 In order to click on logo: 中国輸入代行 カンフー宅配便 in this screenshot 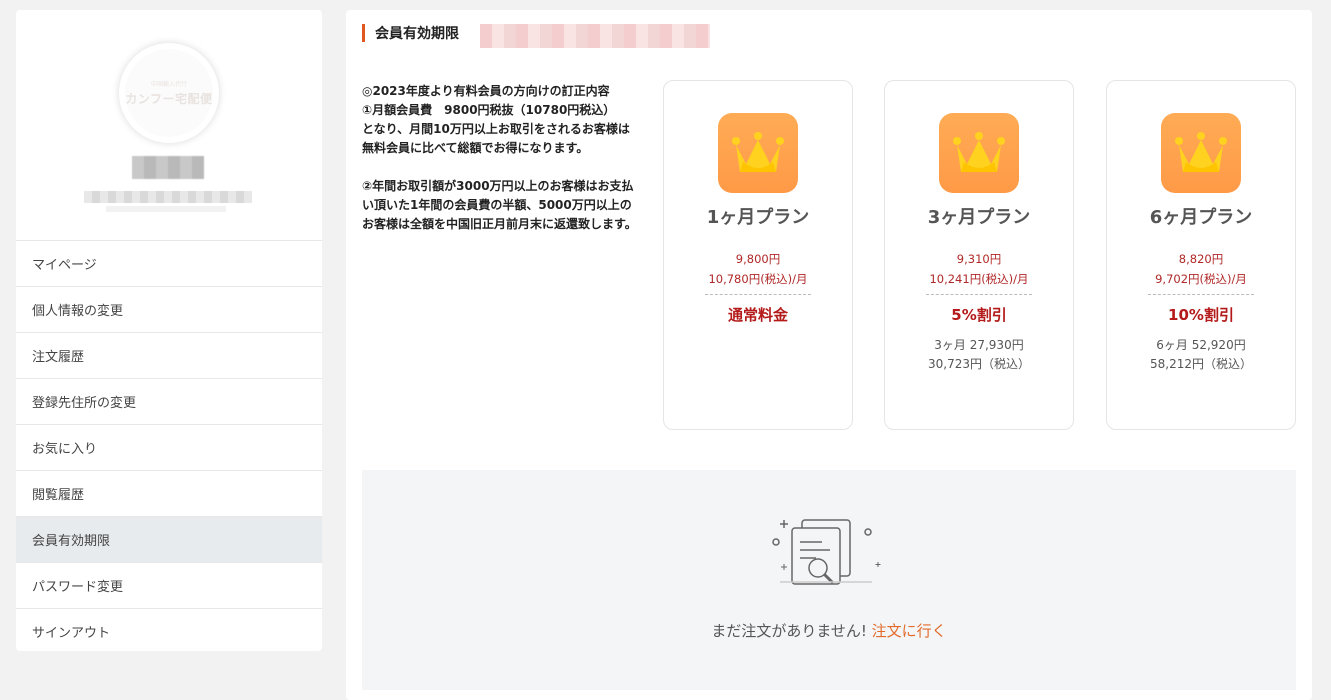, I will do `click(169, 93)`.